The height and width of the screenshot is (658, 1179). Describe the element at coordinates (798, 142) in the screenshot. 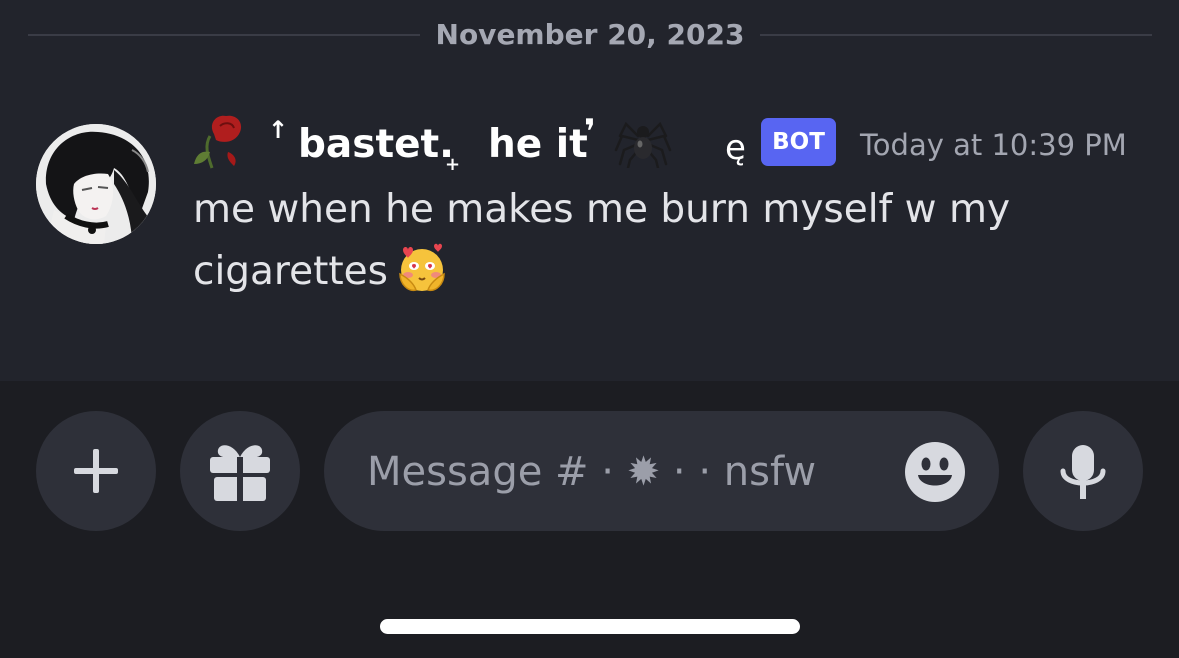

I see `bot-badge: BOT` at that location.